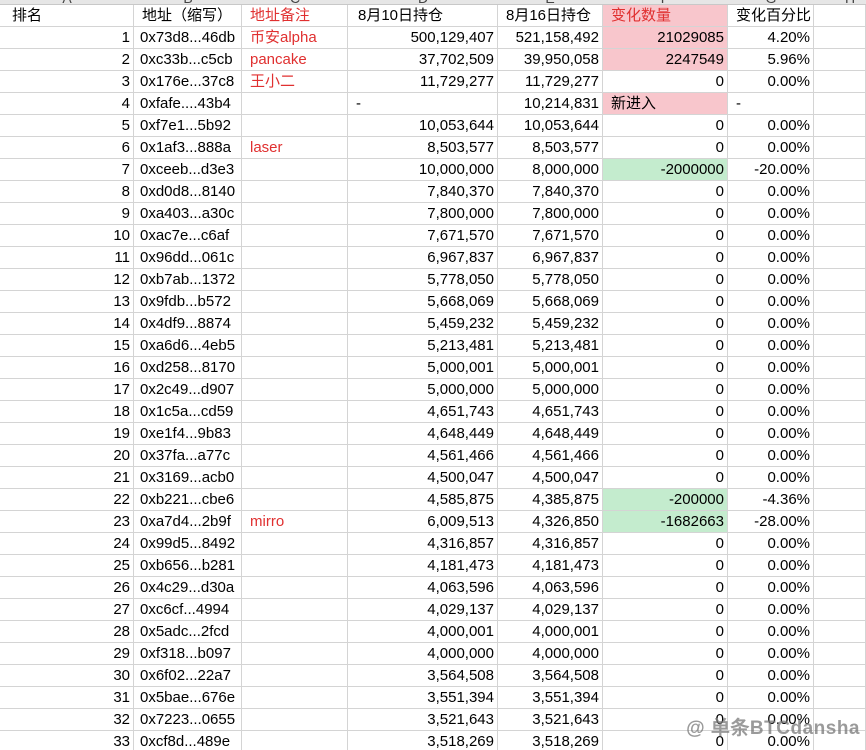 Image resolution: width=866 pixels, height=750 pixels. I want to click on aug16-holding-cell: 4,000,001, so click(550, 632).